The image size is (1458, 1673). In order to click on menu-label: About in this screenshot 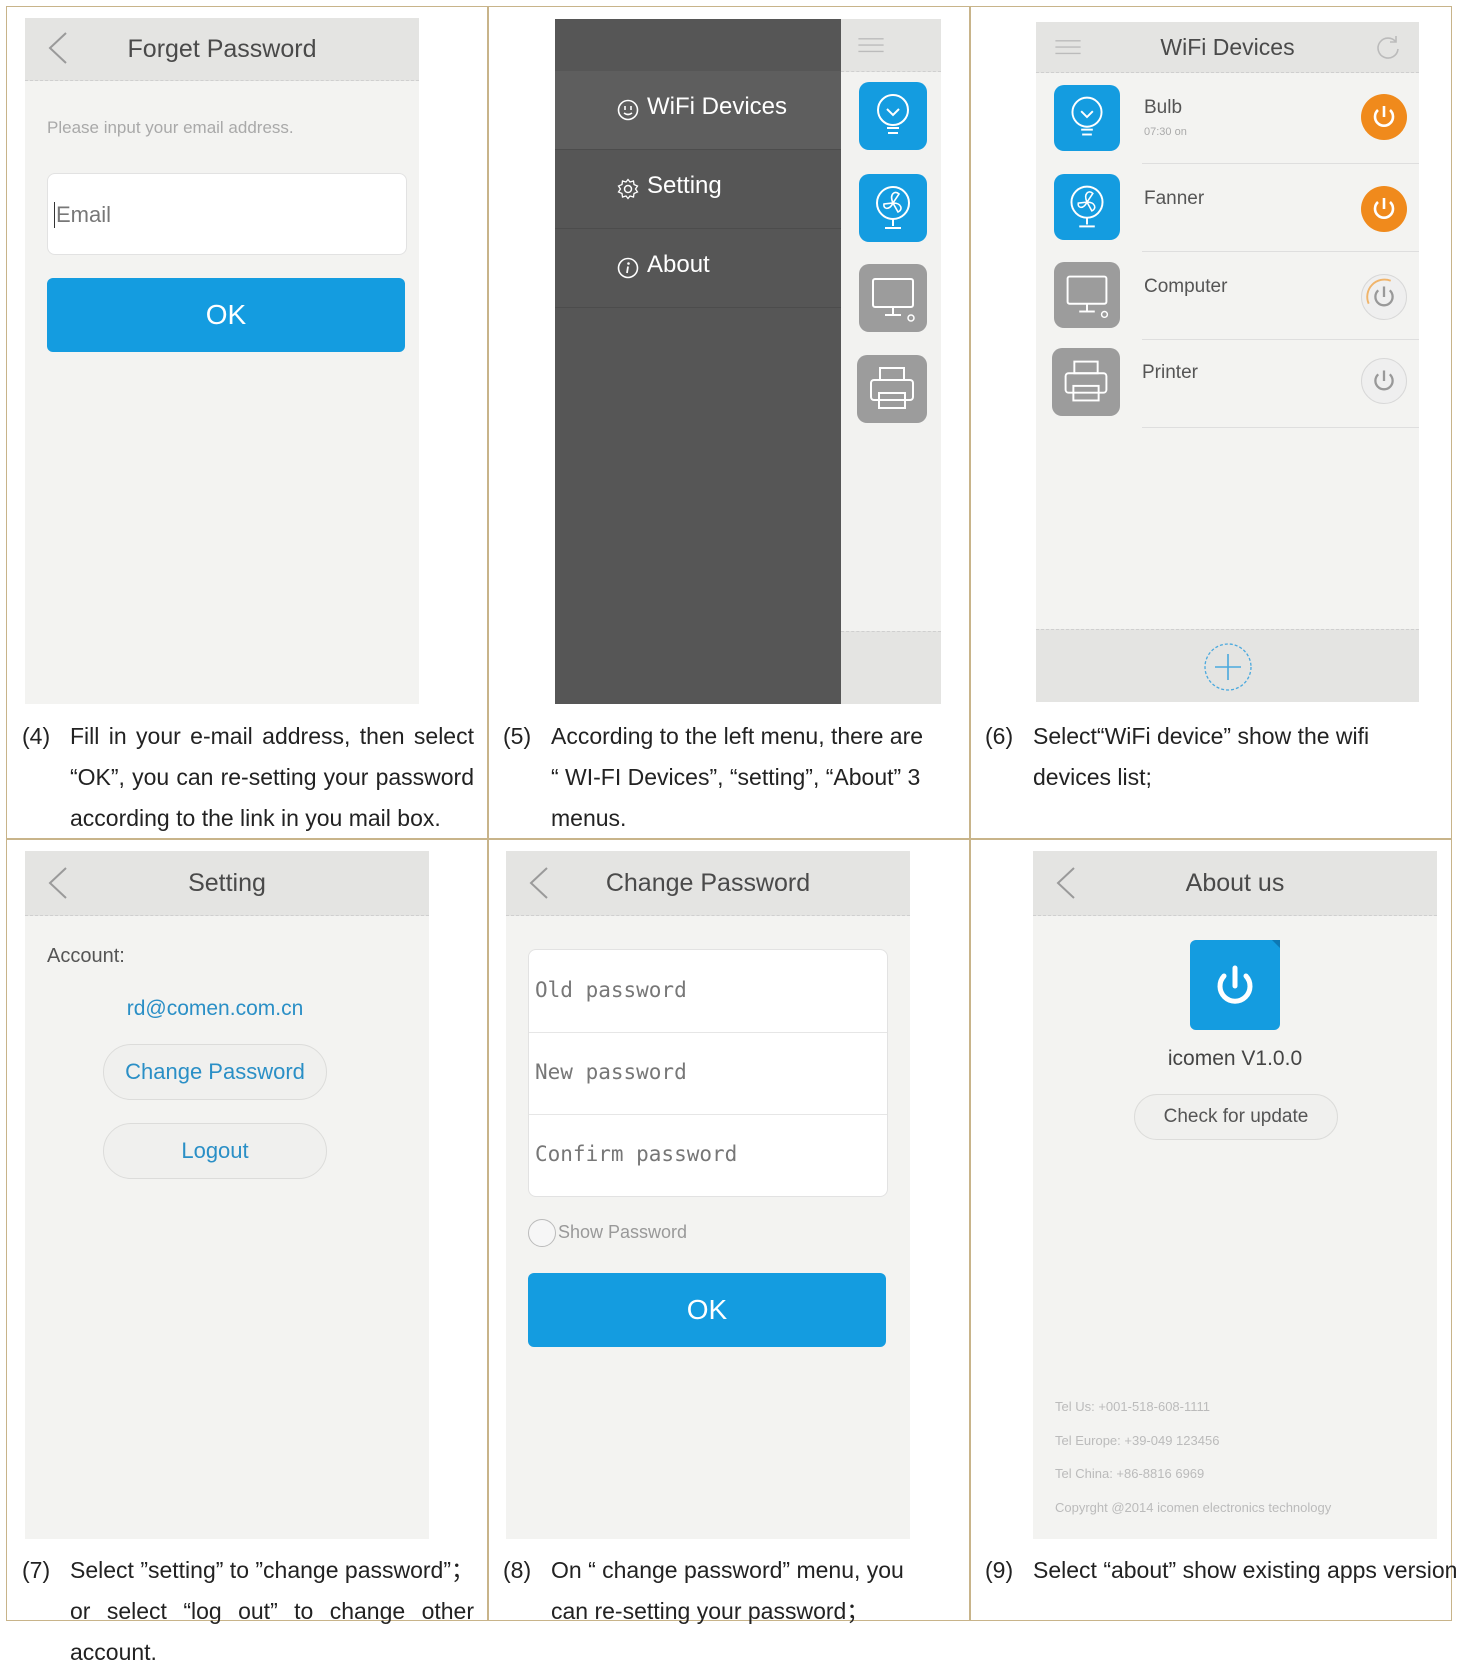, I will do `click(678, 264)`.